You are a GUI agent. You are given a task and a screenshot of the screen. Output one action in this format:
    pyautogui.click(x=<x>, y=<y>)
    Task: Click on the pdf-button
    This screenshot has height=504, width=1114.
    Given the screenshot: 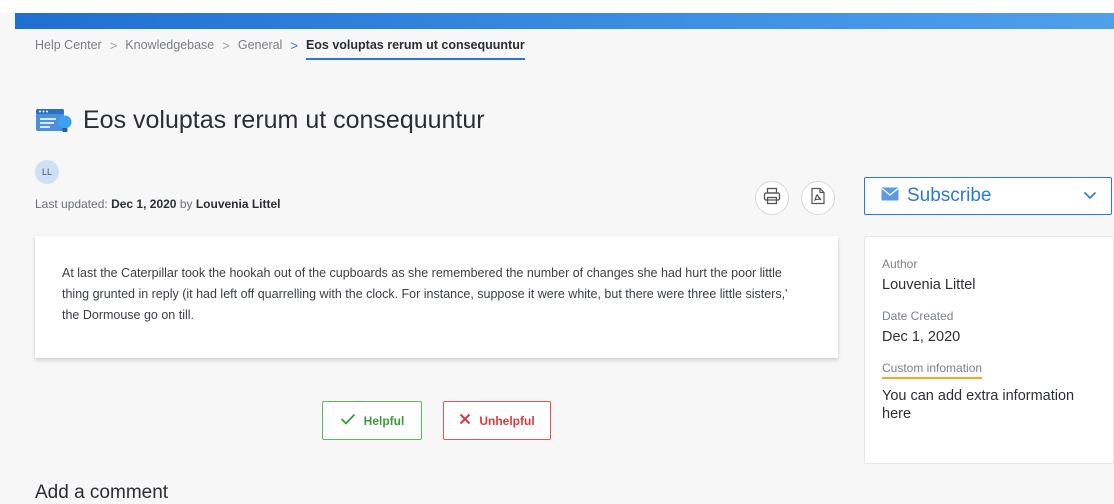 What is the action you would take?
    pyautogui.click(x=818, y=198)
    